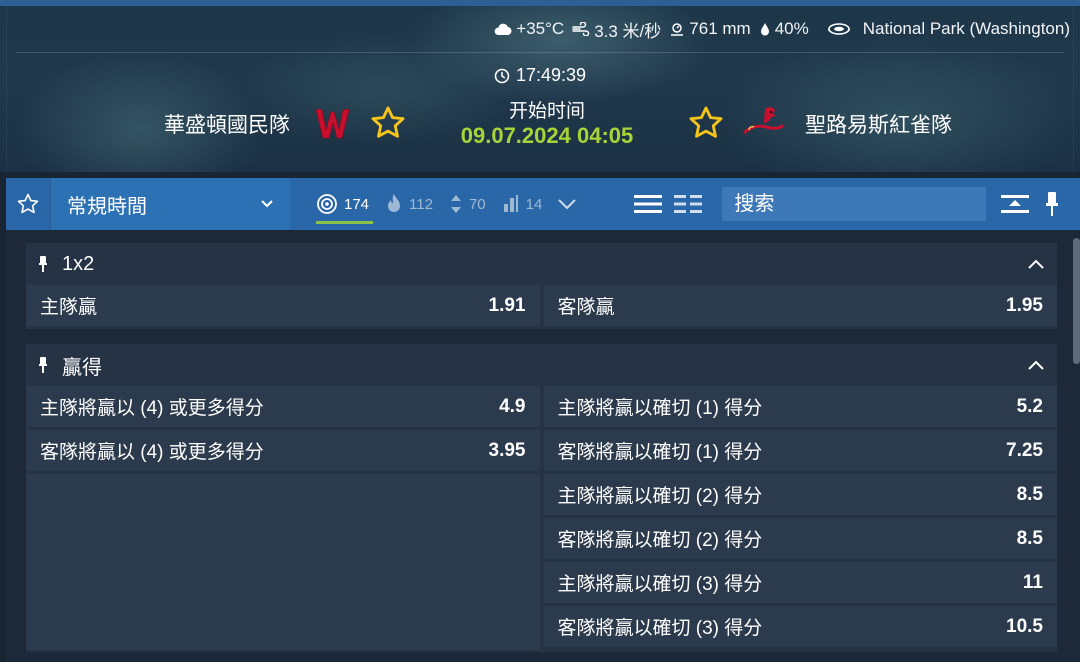 The height and width of the screenshot is (662, 1080). I want to click on popular-markets-count: 112, so click(421, 204).